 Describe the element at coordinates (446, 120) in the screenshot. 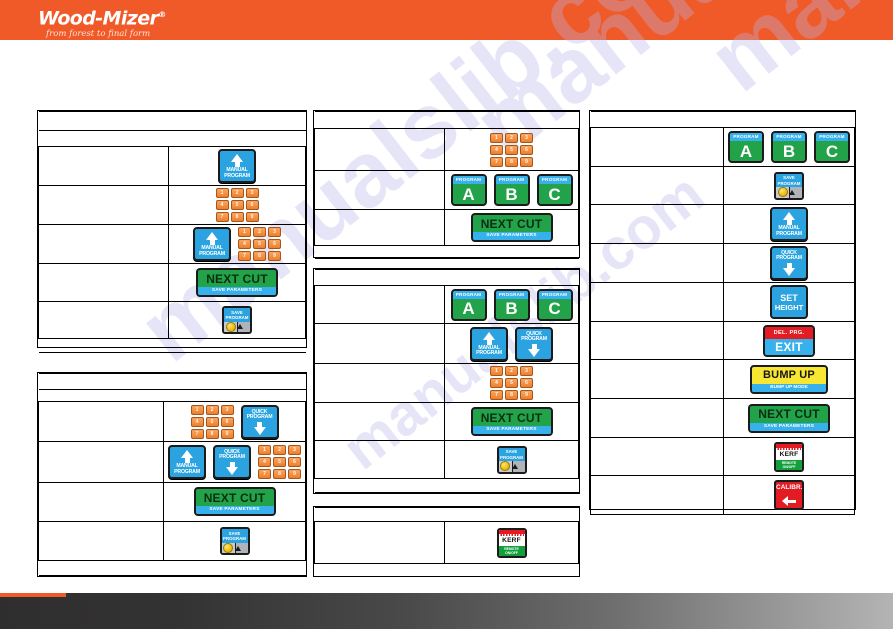

I see `table-row` at that location.